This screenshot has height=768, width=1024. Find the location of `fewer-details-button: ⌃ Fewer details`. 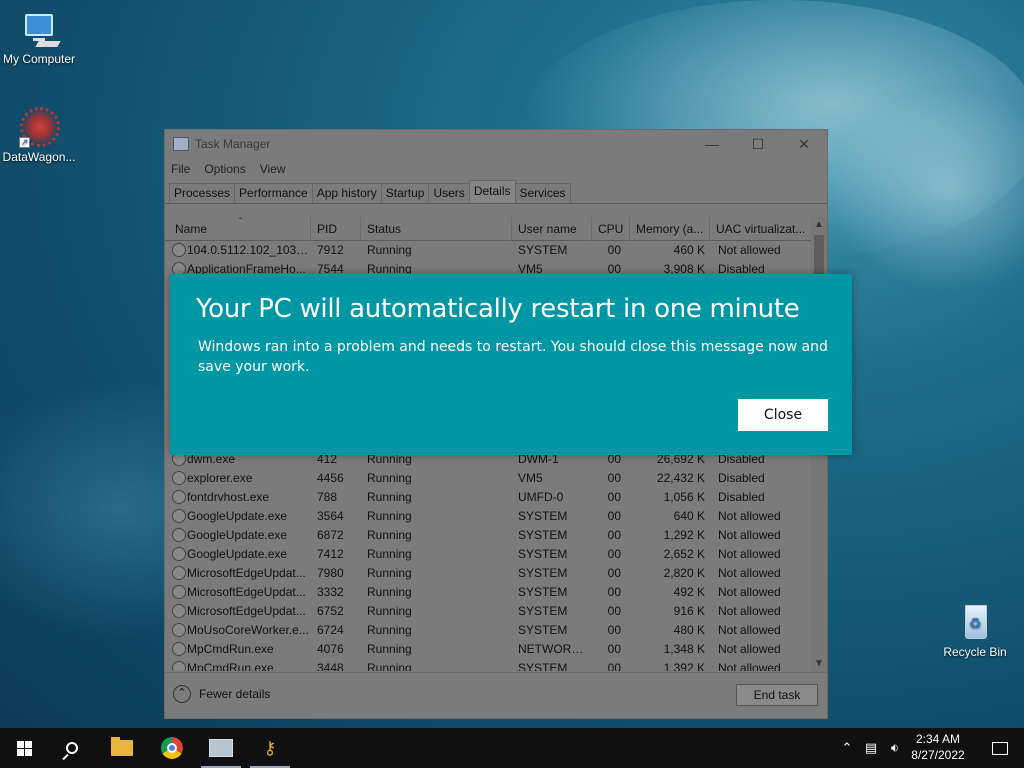

fewer-details-button: ⌃ Fewer details is located at coordinates (221, 694).